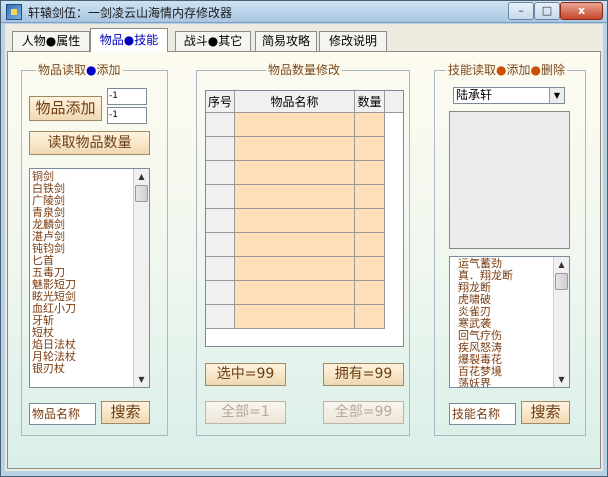 The image size is (608, 477). Describe the element at coordinates (62, 70) in the screenshot. I see `items-group-title-a: 物品读取` at that location.